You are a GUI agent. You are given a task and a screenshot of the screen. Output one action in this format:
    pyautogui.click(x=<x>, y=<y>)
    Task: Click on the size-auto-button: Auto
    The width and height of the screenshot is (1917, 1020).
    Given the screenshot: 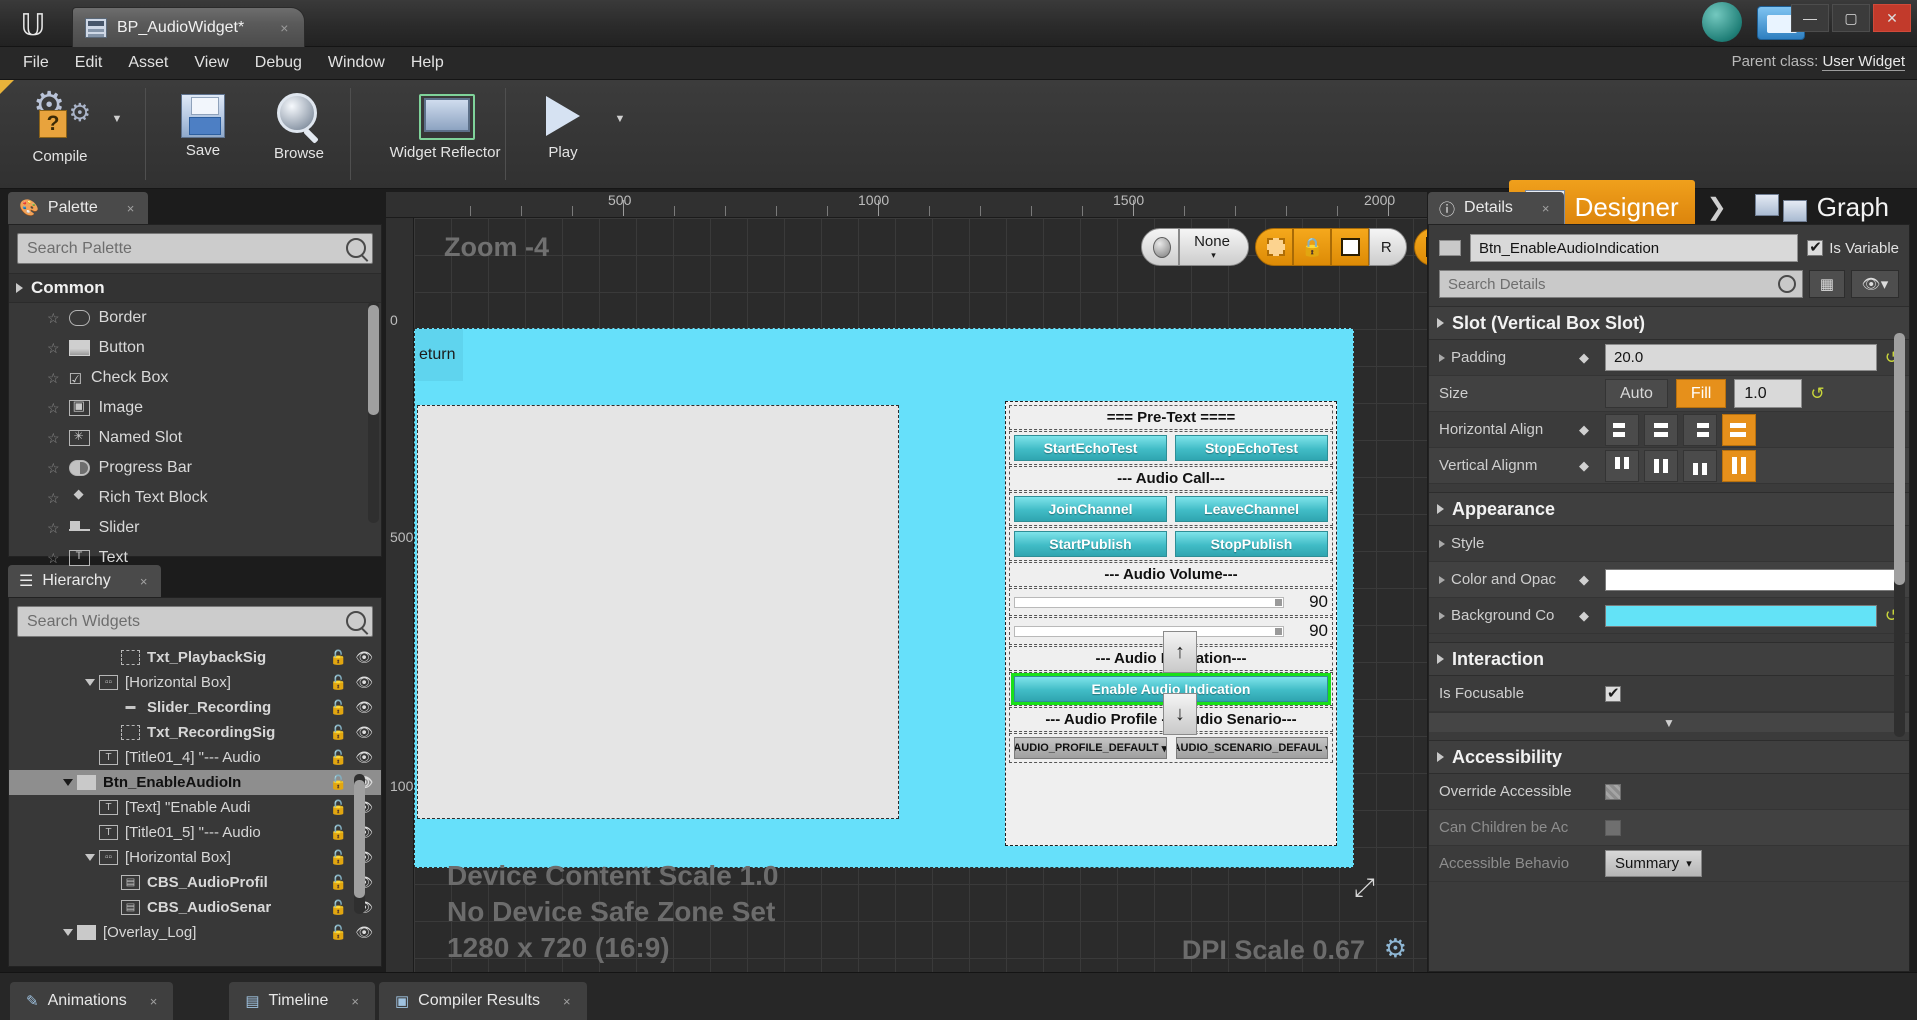 What is the action you would take?
    pyautogui.click(x=1636, y=393)
    